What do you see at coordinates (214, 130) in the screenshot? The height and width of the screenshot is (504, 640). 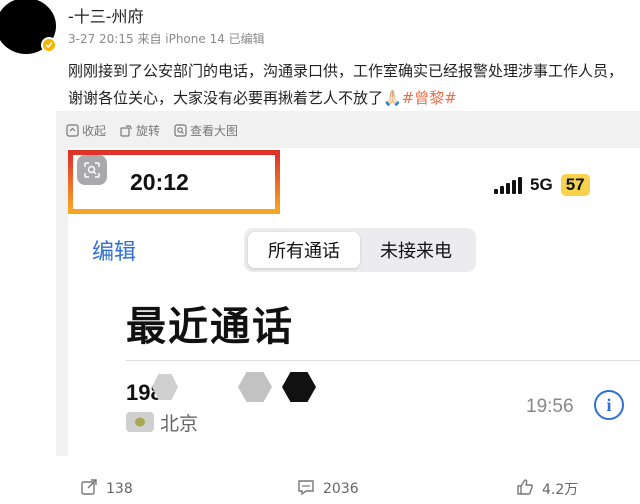 I see `view-large-label: 查看大图` at bounding box center [214, 130].